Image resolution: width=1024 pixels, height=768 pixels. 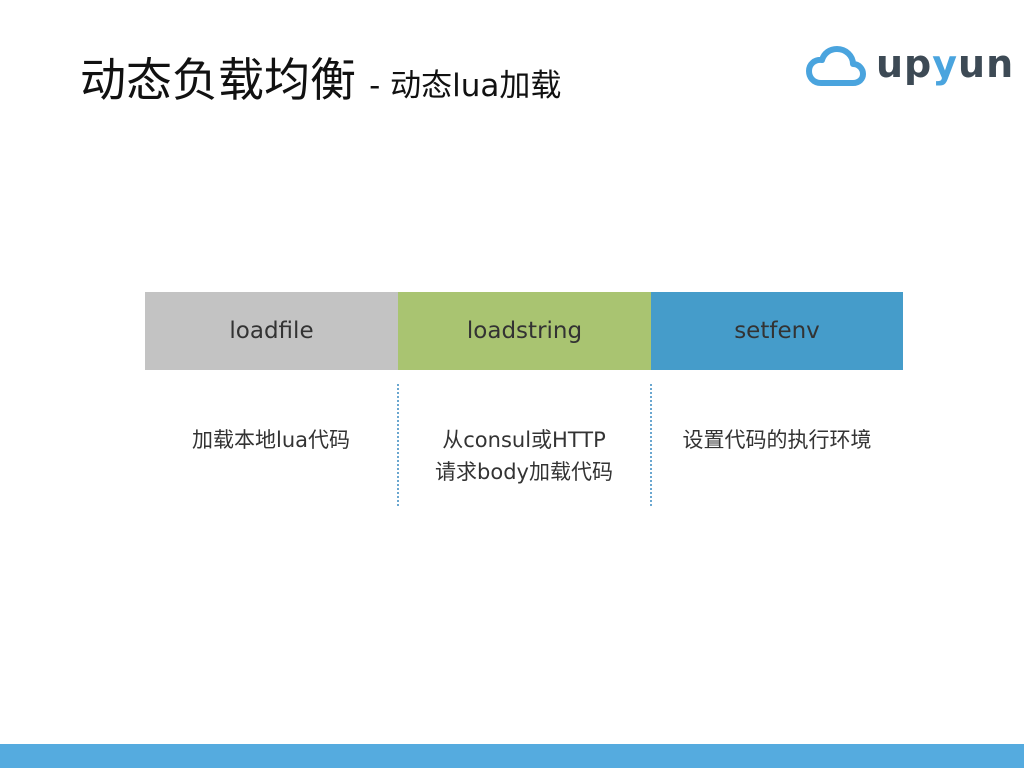 What do you see at coordinates (777, 331) in the screenshot?
I see `stage-setfenv: setfenv` at bounding box center [777, 331].